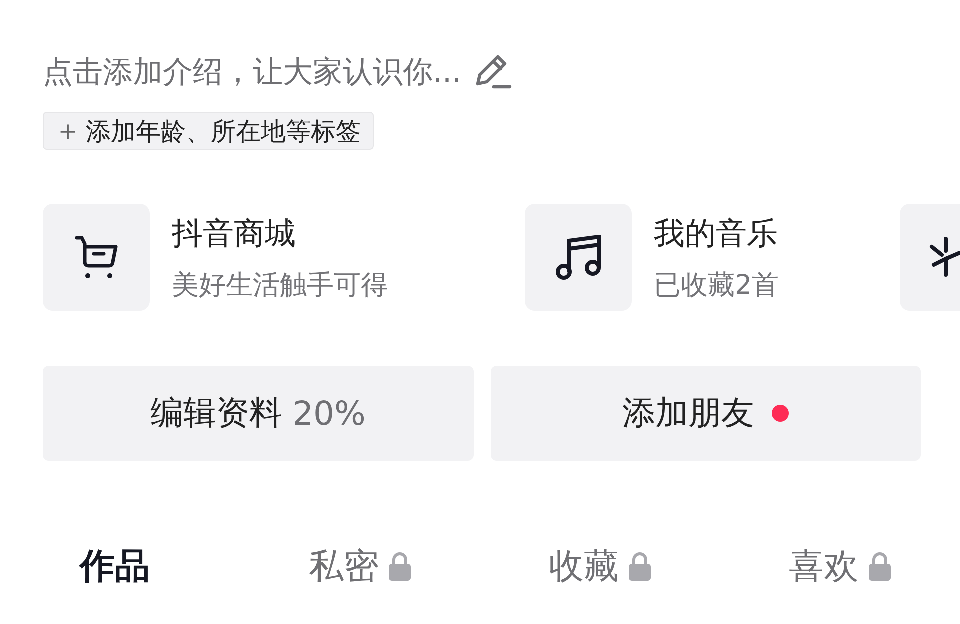  Describe the element at coordinates (280, 286) in the screenshot. I see `shortcut-subtitle: 美好生活触手可得` at that location.